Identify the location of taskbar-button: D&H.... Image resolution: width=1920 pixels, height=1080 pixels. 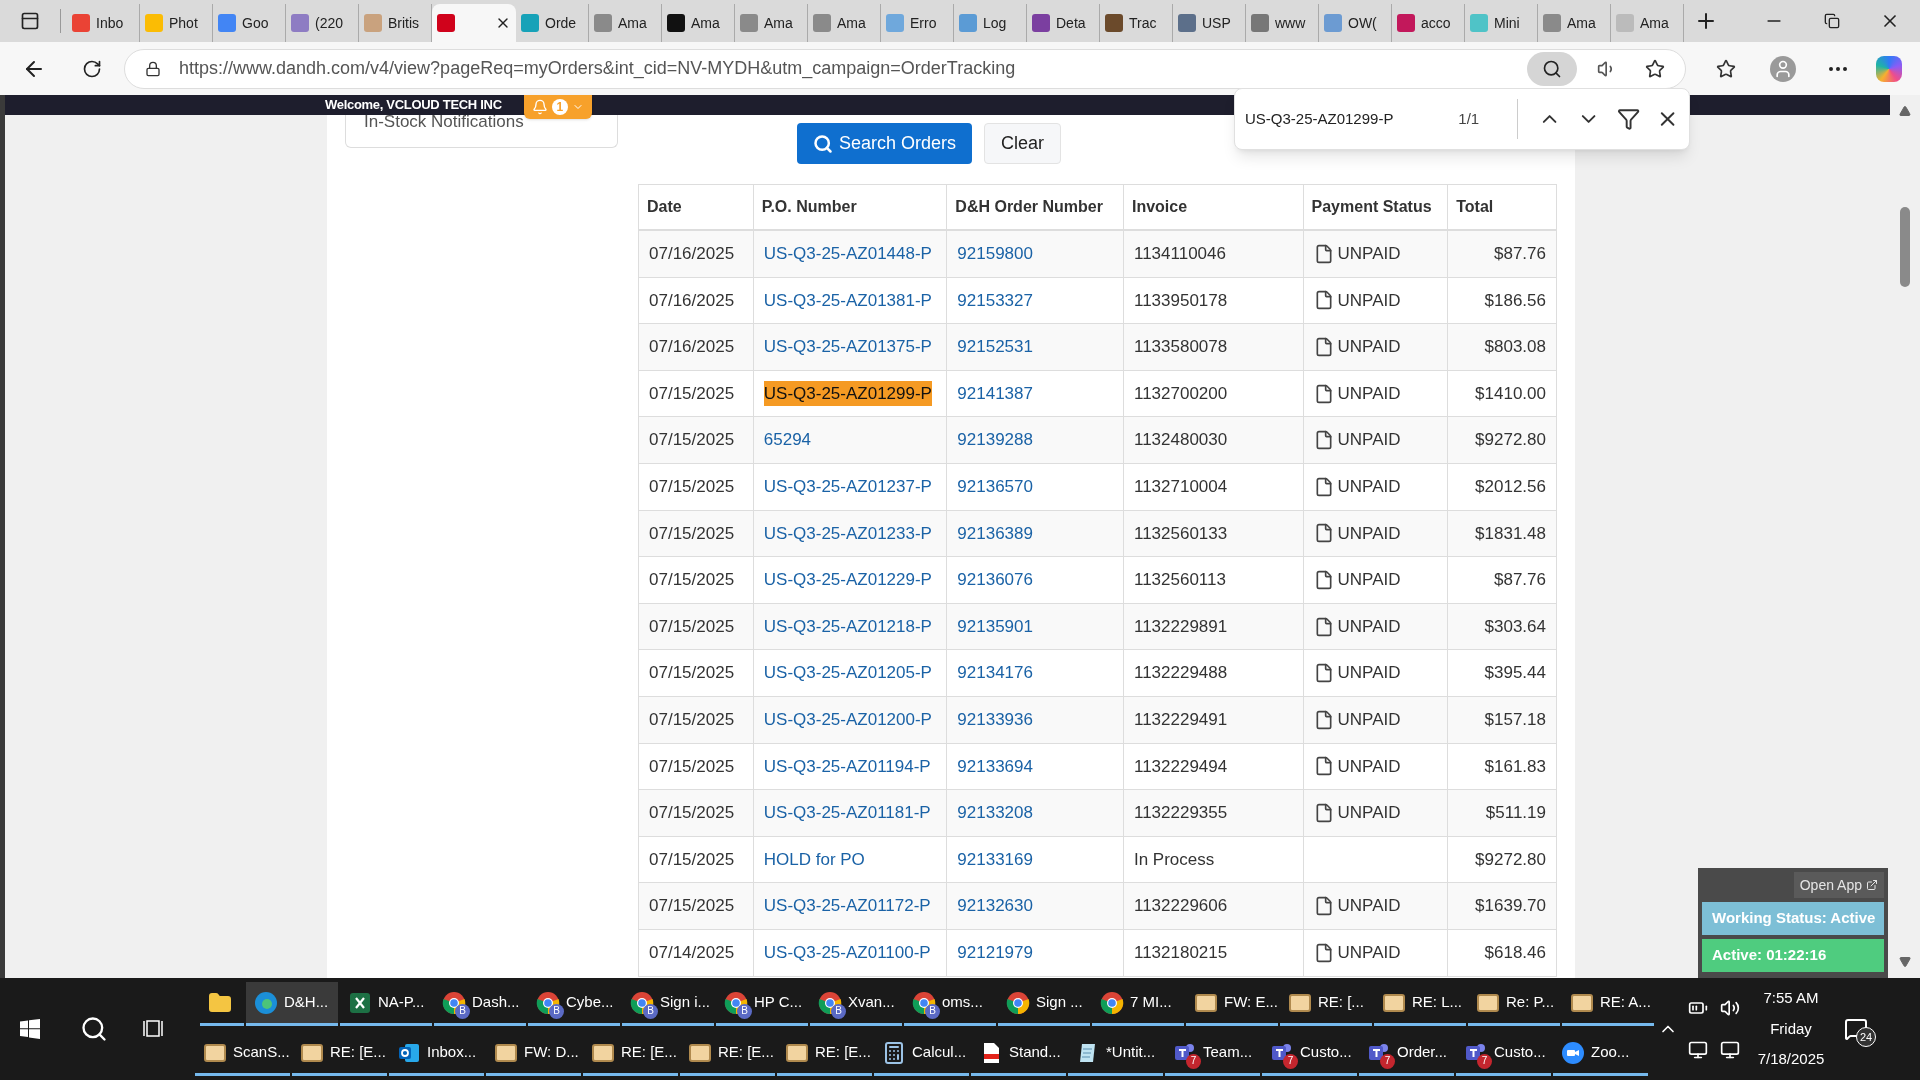
(292, 1004).